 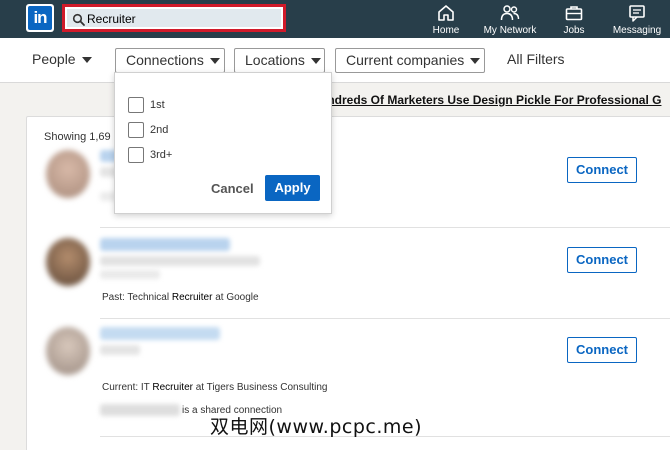 What do you see at coordinates (316, 427) in the screenshot?
I see `watermark: 双电网(www.pcpc.me)` at bounding box center [316, 427].